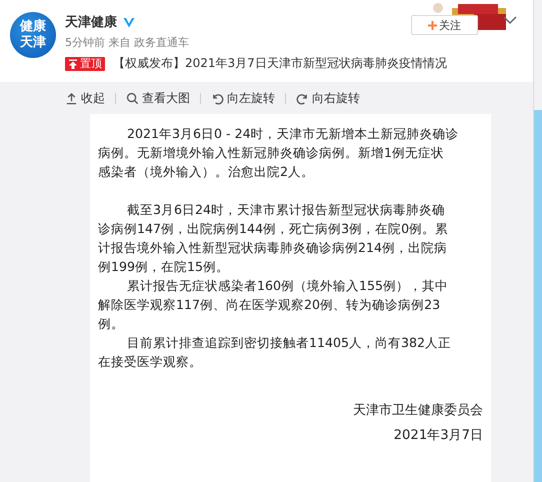 The width and height of the screenshot is (542, 482). Describe the element at coordinates (33, 43) in the screenshot. I see `avatar-text: 天津` at that location.